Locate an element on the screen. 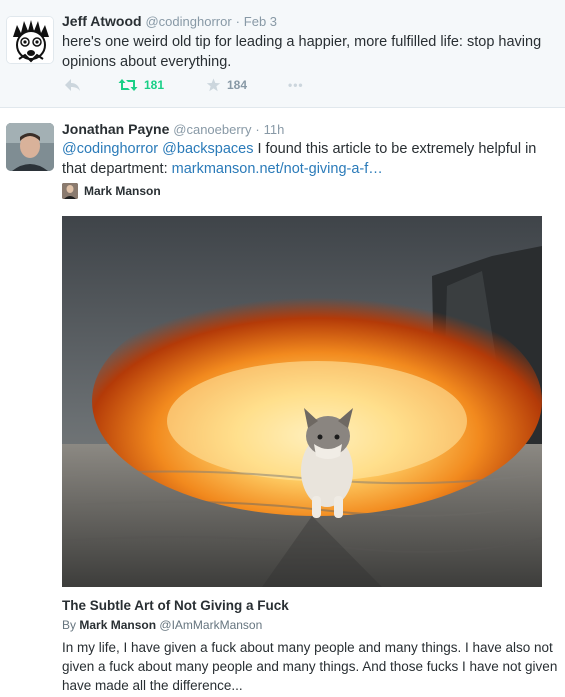  tweet-header: Jeff Atwood @codinghorror · Feb 3 is located at coordinates (169, 21).